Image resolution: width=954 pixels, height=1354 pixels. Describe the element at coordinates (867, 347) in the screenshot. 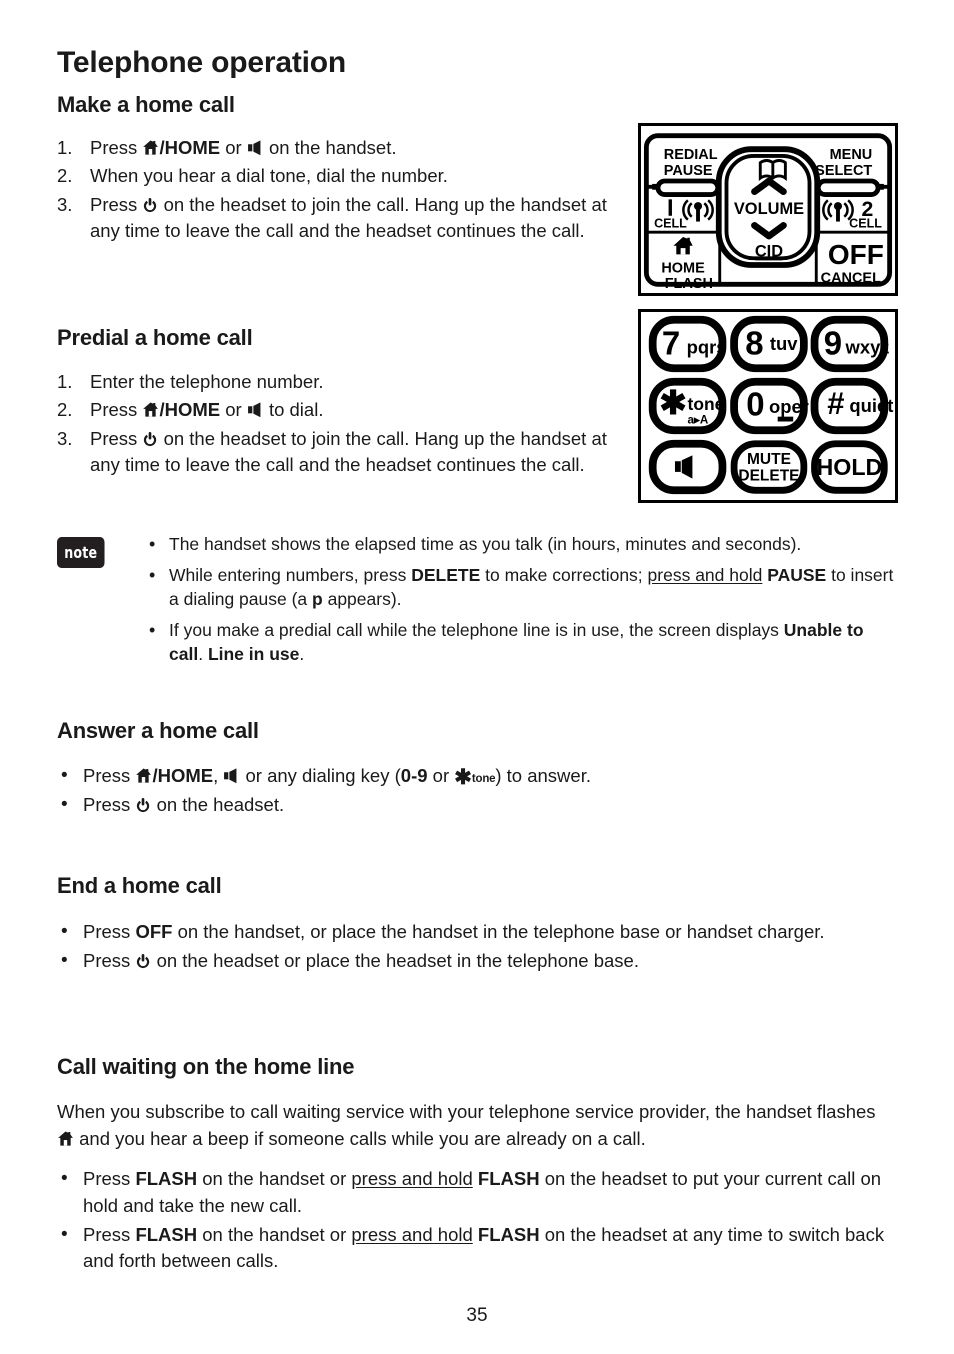

I see `svg-text: wxyz` at that location.